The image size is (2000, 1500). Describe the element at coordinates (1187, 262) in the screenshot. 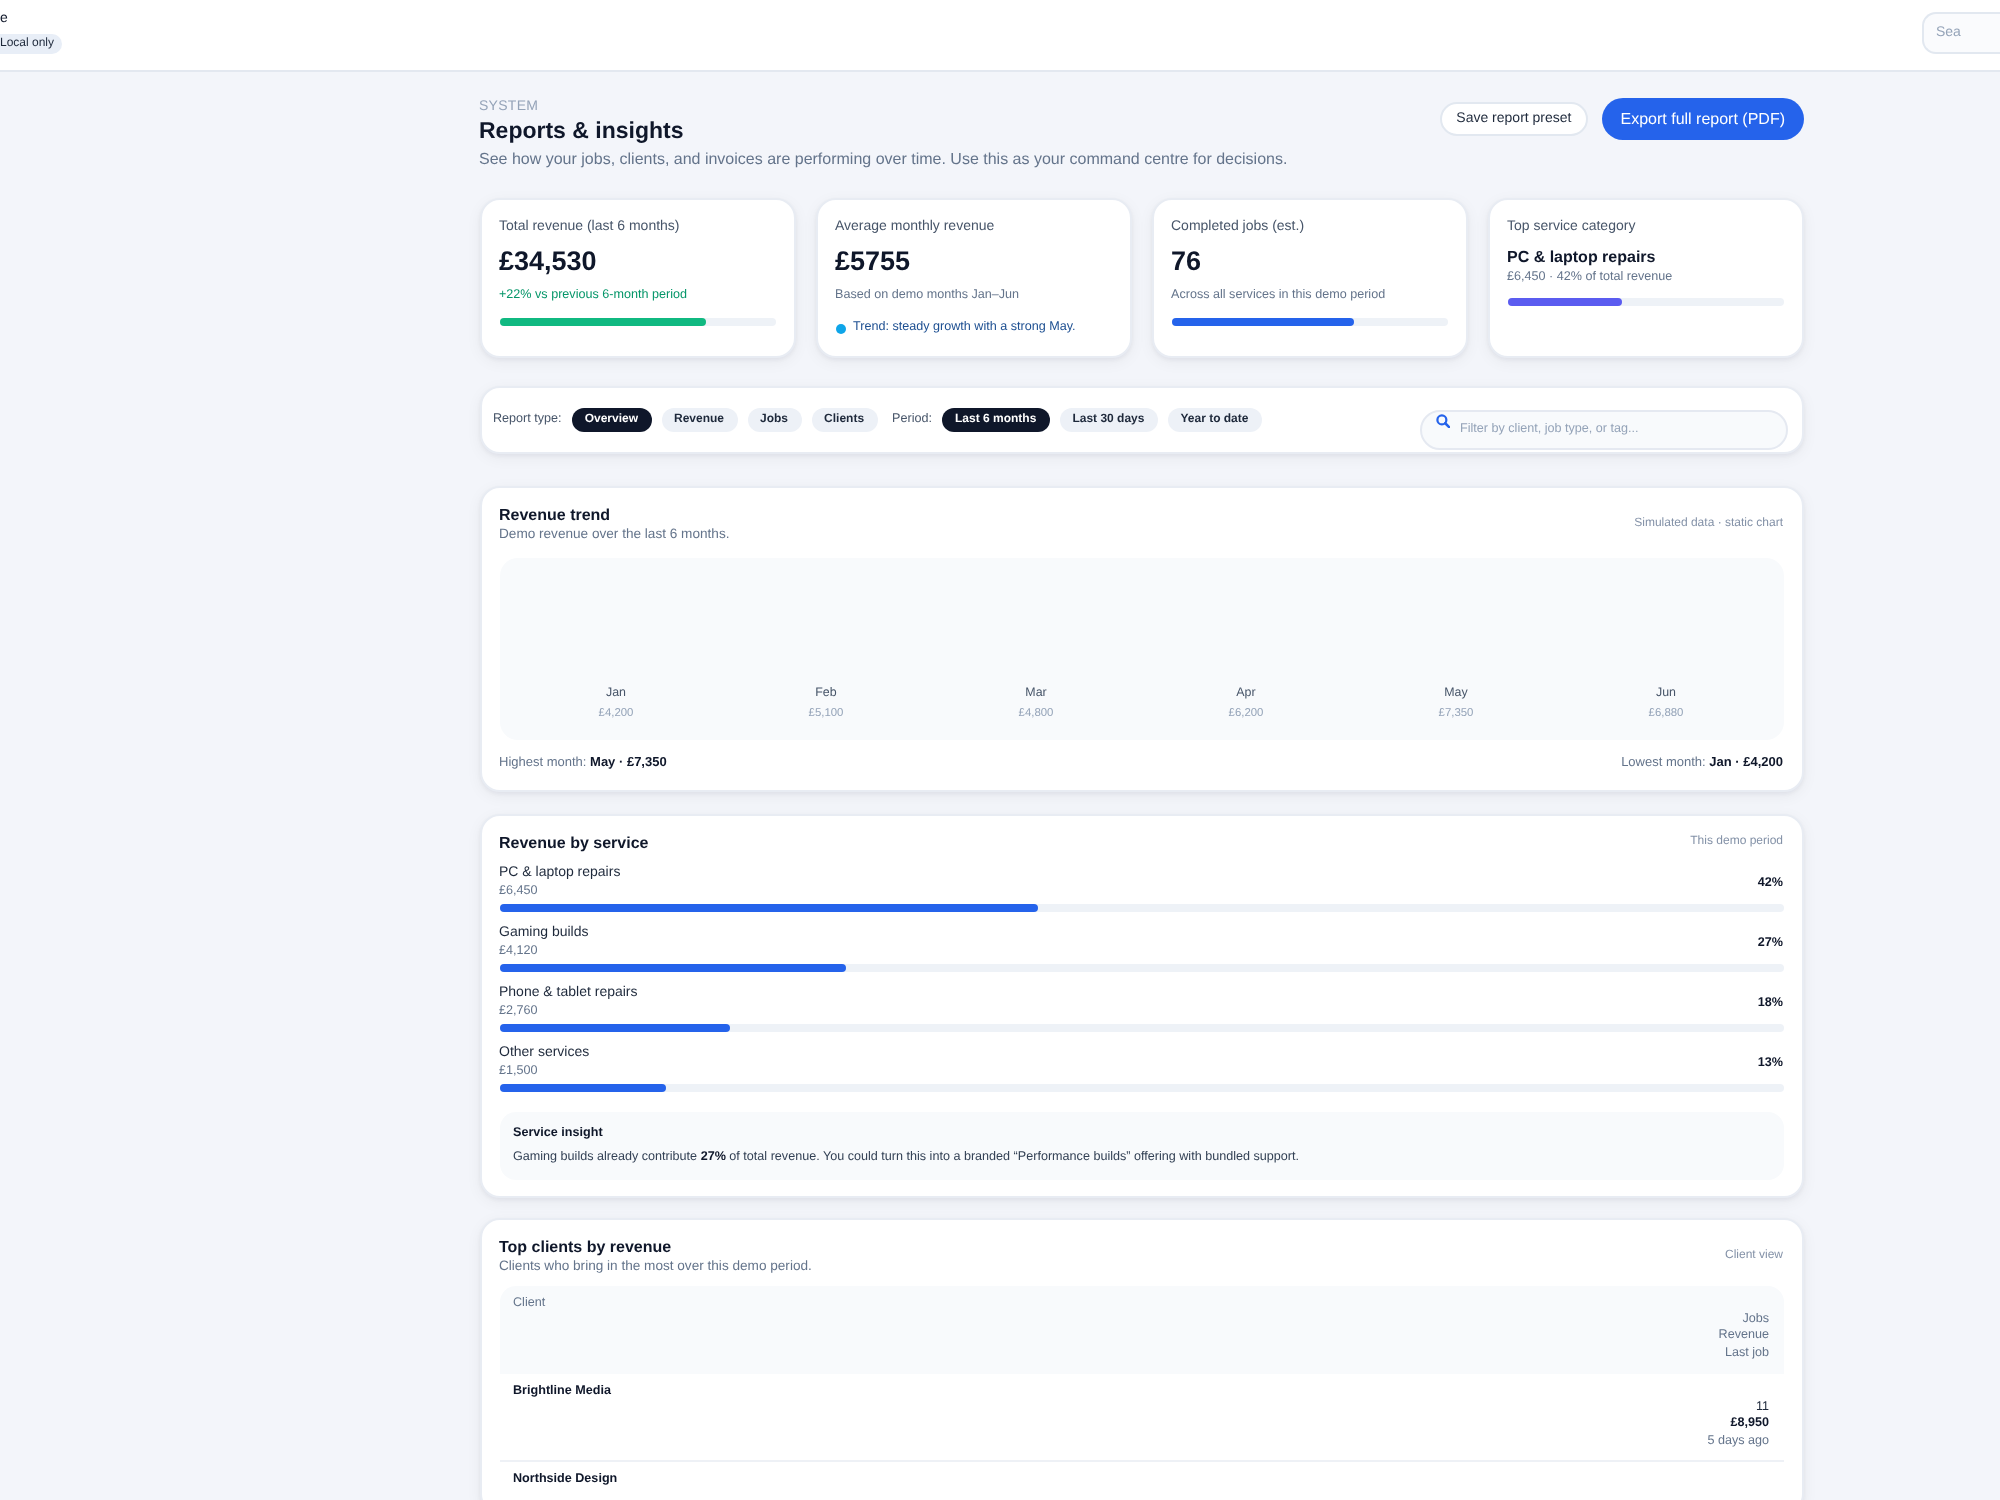

I see `kpi-value: 76` at that location.